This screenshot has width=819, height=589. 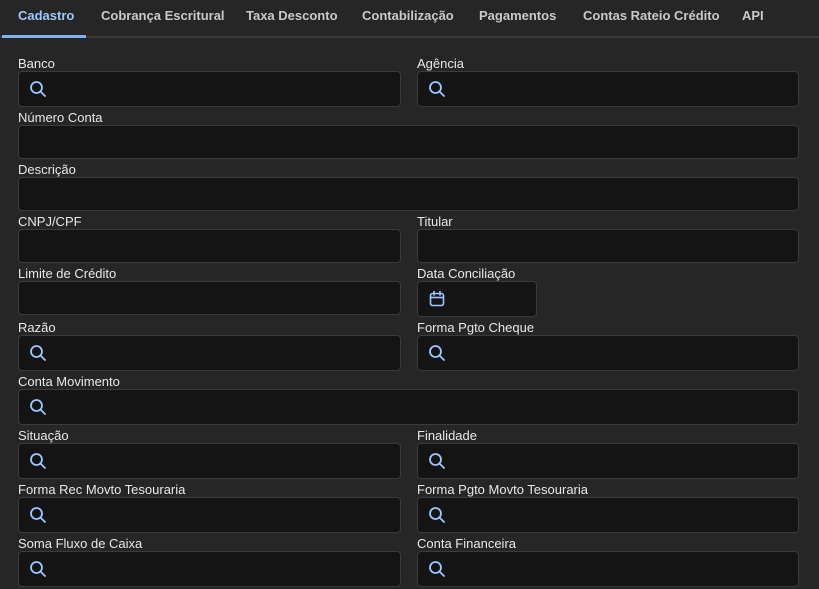 I want to click on agencia-input, so click(x=608, y=89).